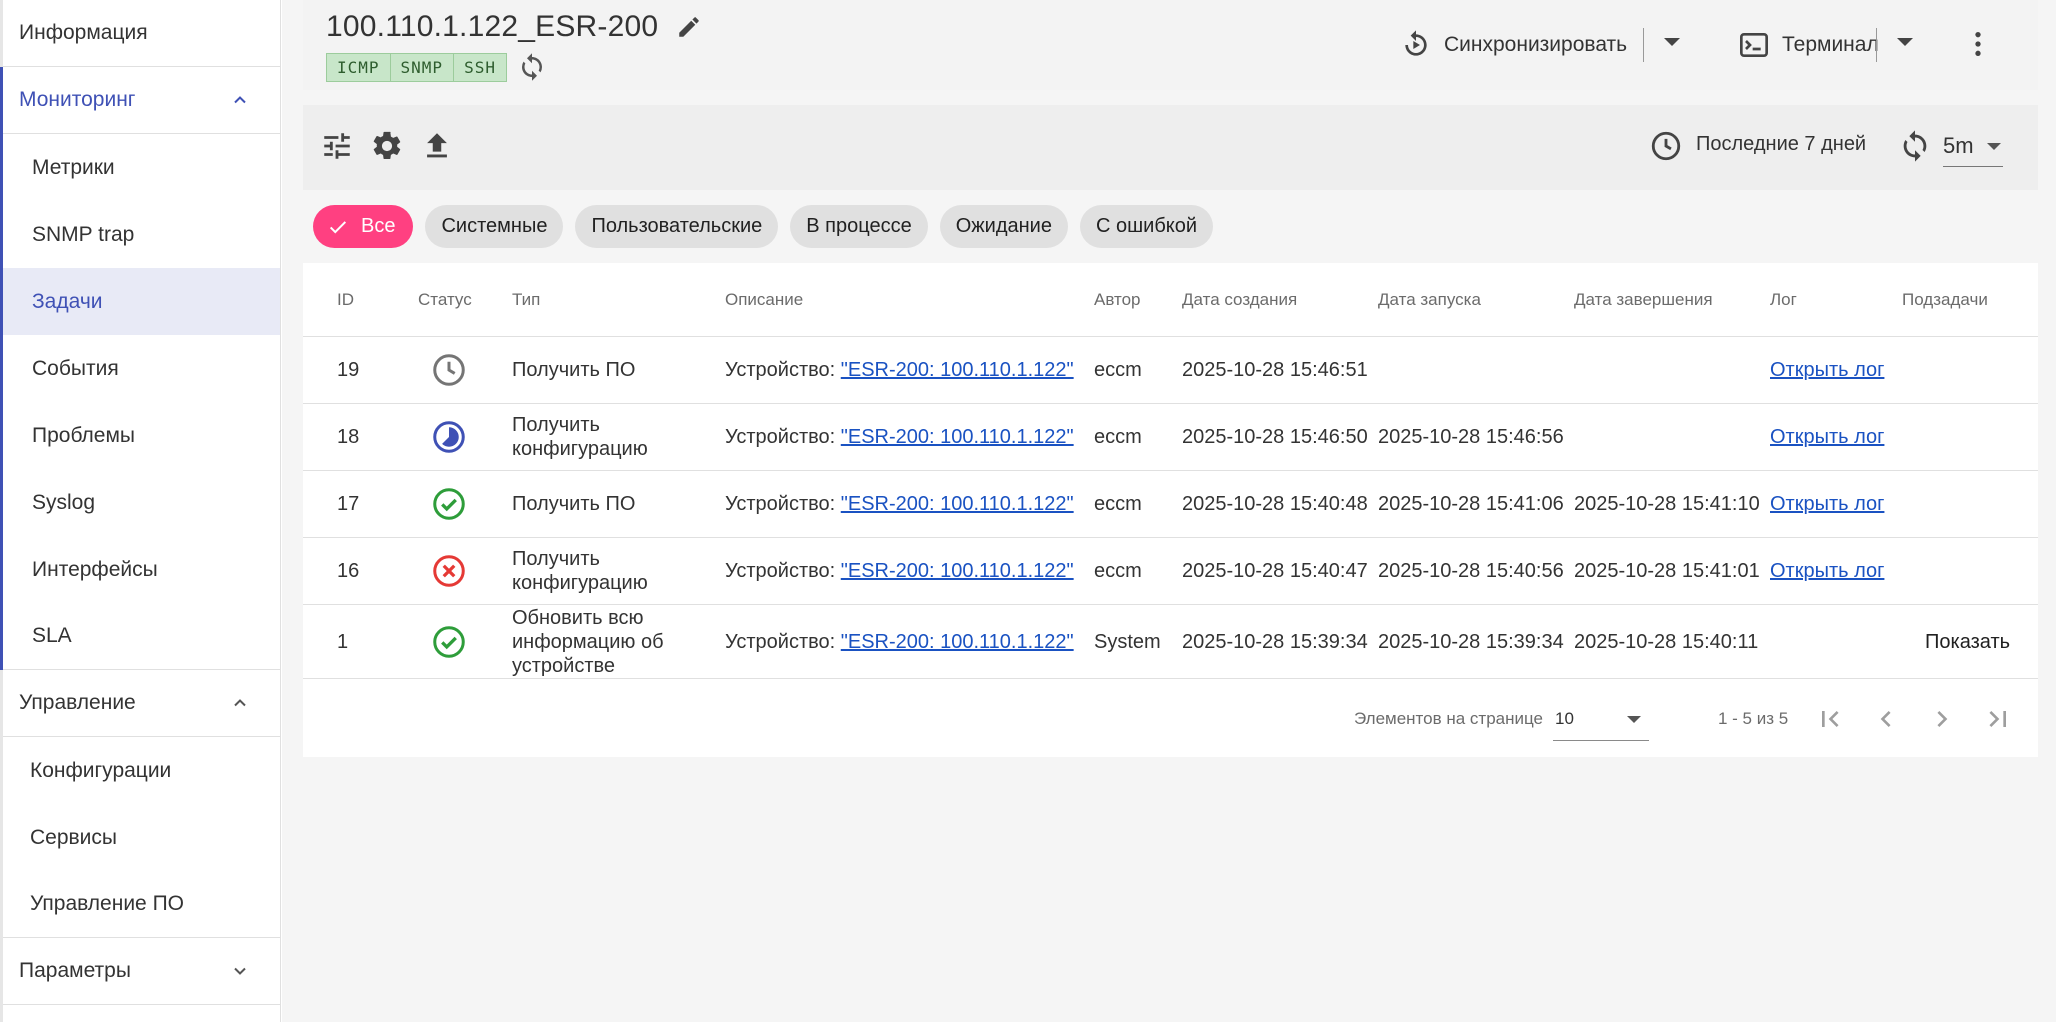  I want to click on success-check-icon, so click(449, 641).